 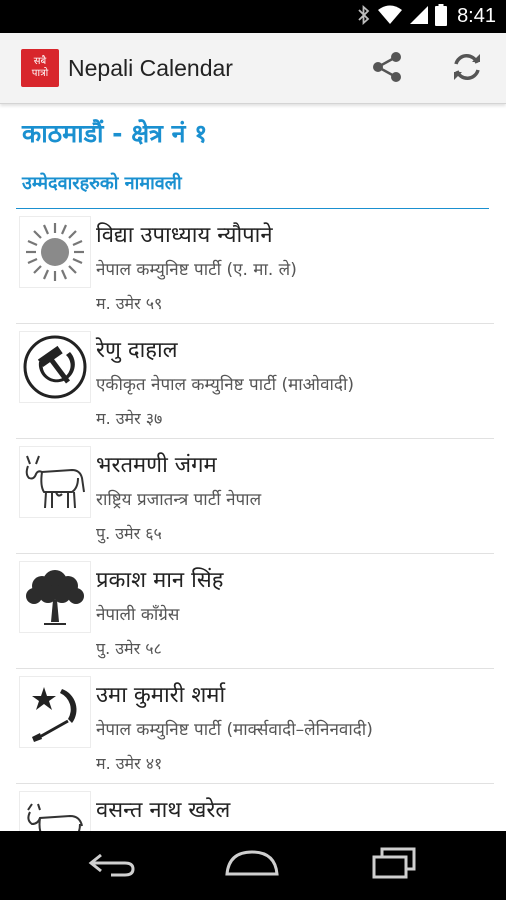 I want to click on logo-text-bottom: पात्रो, so click(x=40, y=73).